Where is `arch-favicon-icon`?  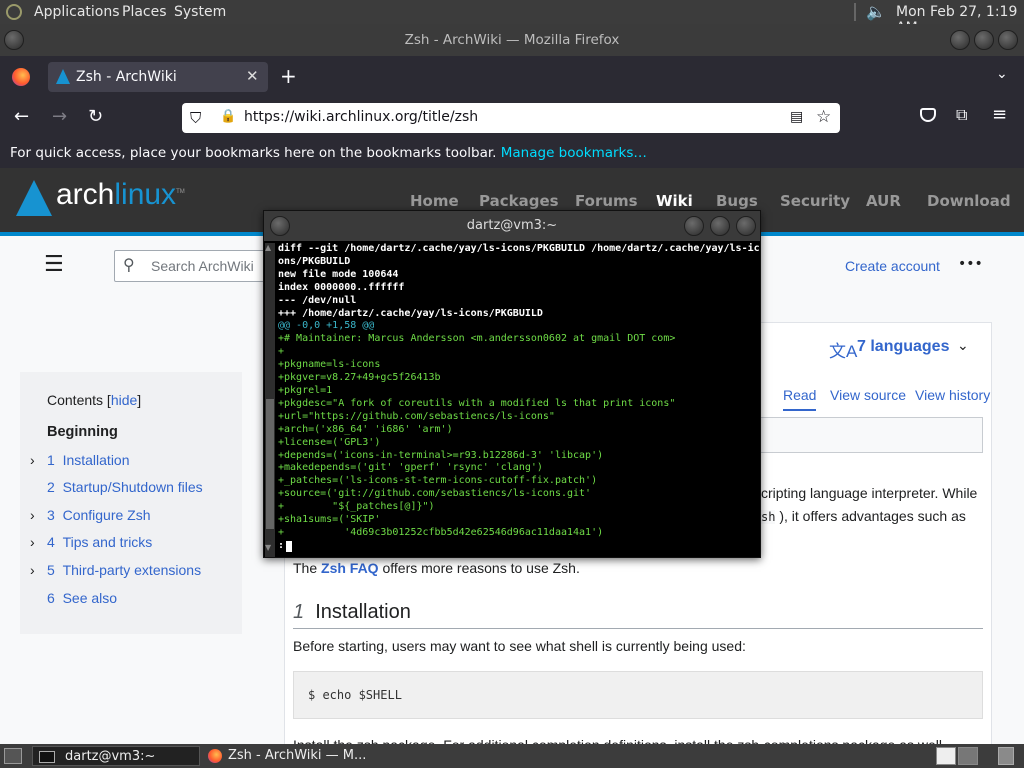 arch-favicon-icon is located at coordinates (63, 76).